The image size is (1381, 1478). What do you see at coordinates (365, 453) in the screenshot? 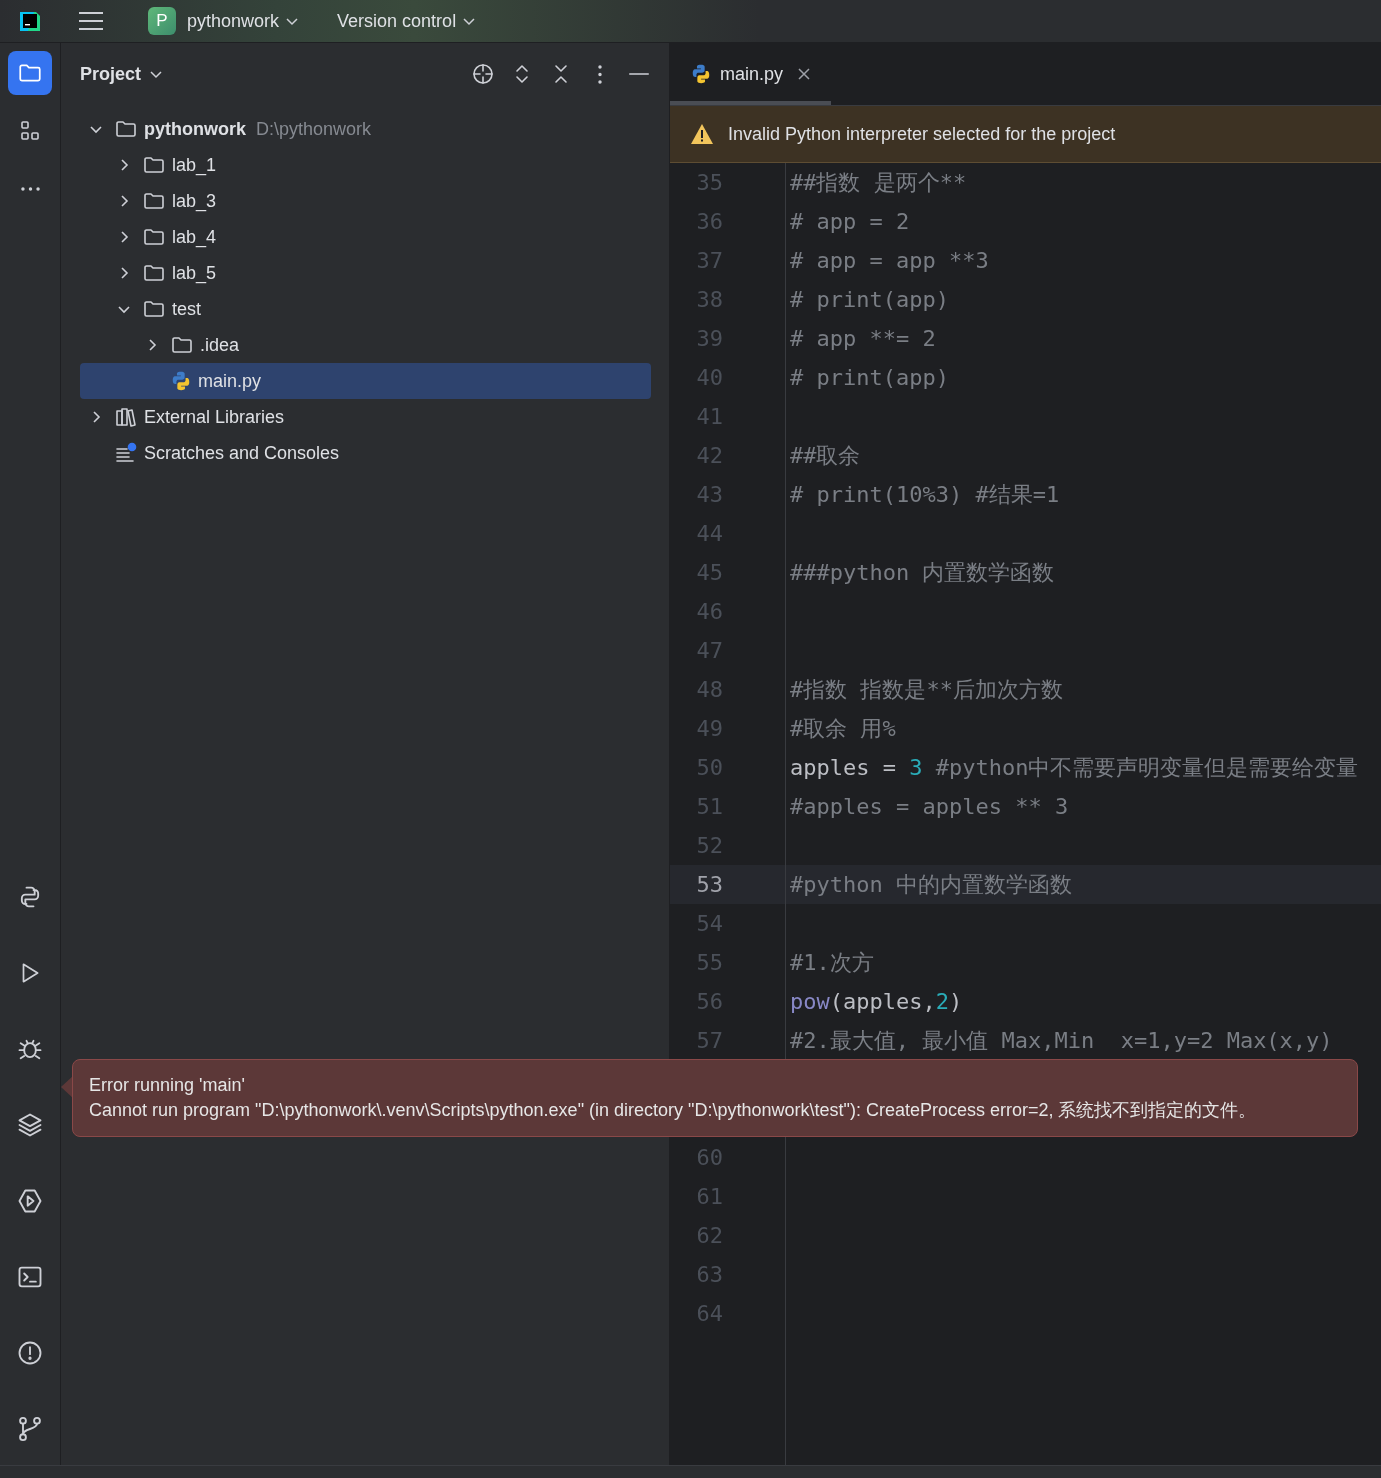
I see `tree-item: Scratches and Consoles` at bounding box center [365, 453].